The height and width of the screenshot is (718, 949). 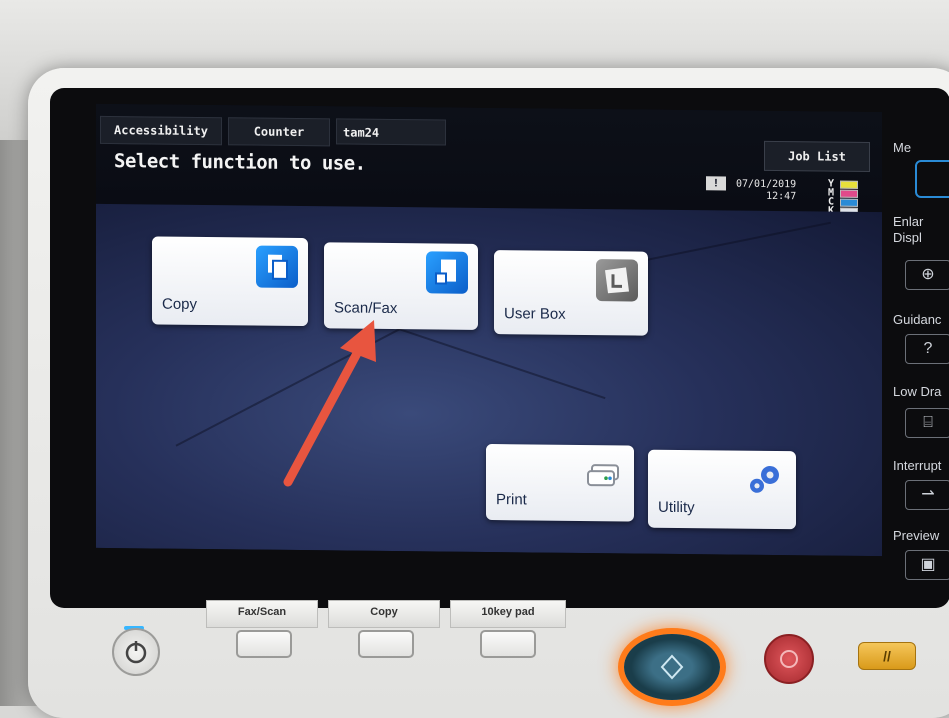 I want to click on toner-c: C, so click(x=848, y=202).